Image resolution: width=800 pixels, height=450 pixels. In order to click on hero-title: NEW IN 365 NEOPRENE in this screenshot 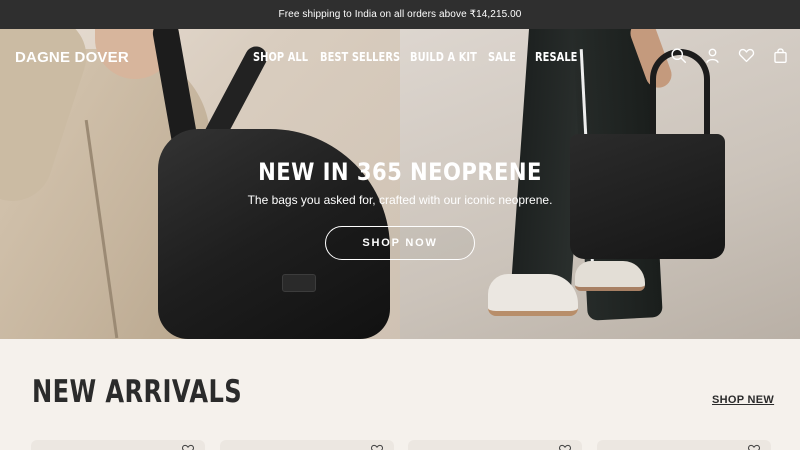, I will do `click(400, 172)`.